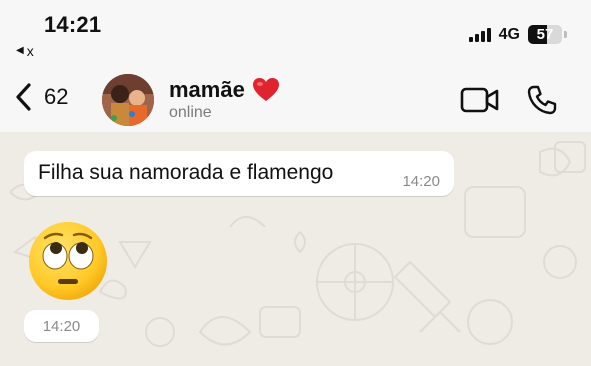 The width and height of the screenshot is (591, 366). I want to click on status-indicators: 4G 57, so click(517, 34).